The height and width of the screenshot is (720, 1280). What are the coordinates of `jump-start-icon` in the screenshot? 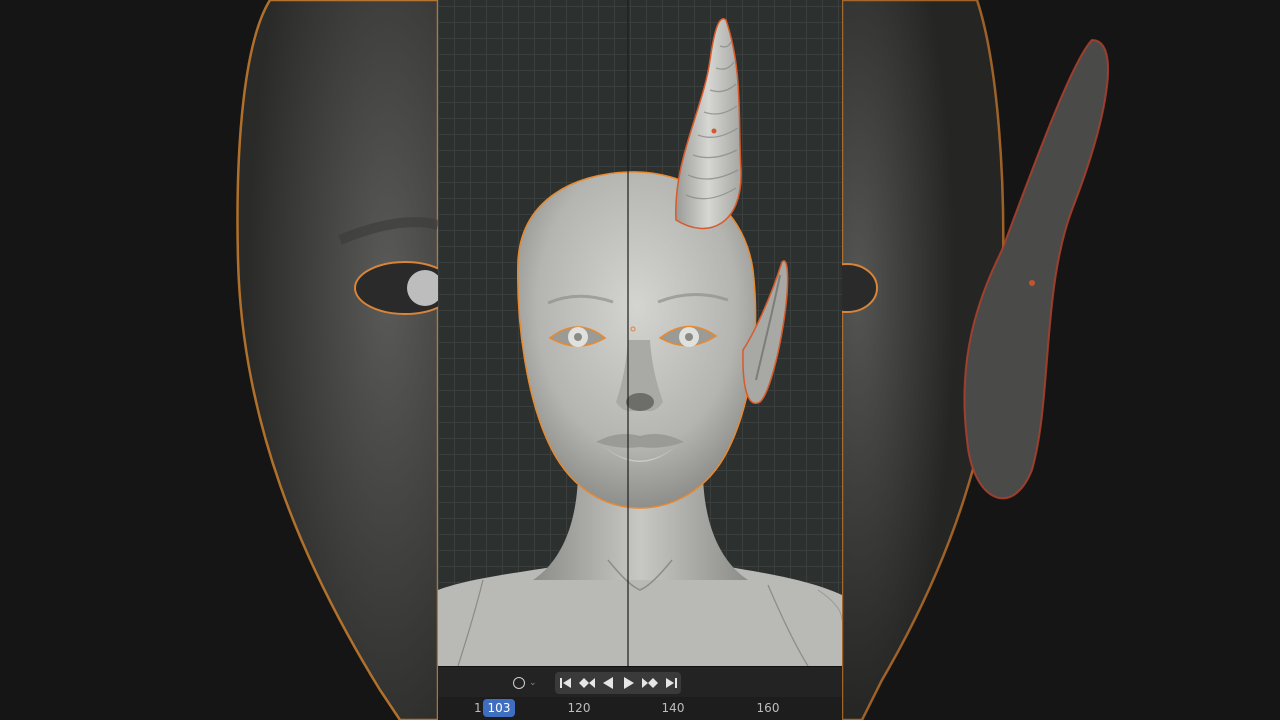 It's located at (565, 683).